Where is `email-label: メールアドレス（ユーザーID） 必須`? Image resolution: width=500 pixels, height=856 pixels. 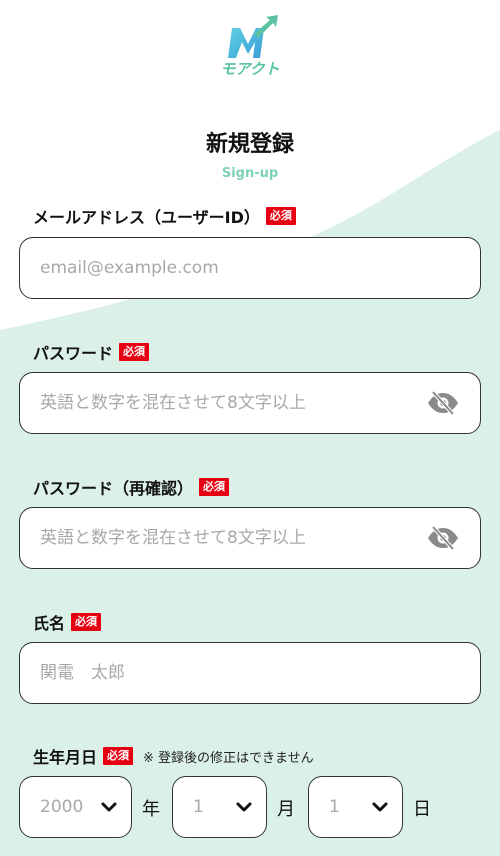
email-label: メールアドレス（ユーザーID） 必須 is located at coordinates (164, 216).